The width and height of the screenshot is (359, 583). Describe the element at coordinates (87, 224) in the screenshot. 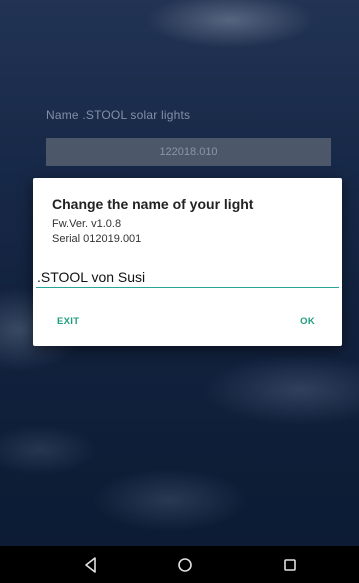

I see `firmware-version: Fw.Ver. v1.0.8` at that location.